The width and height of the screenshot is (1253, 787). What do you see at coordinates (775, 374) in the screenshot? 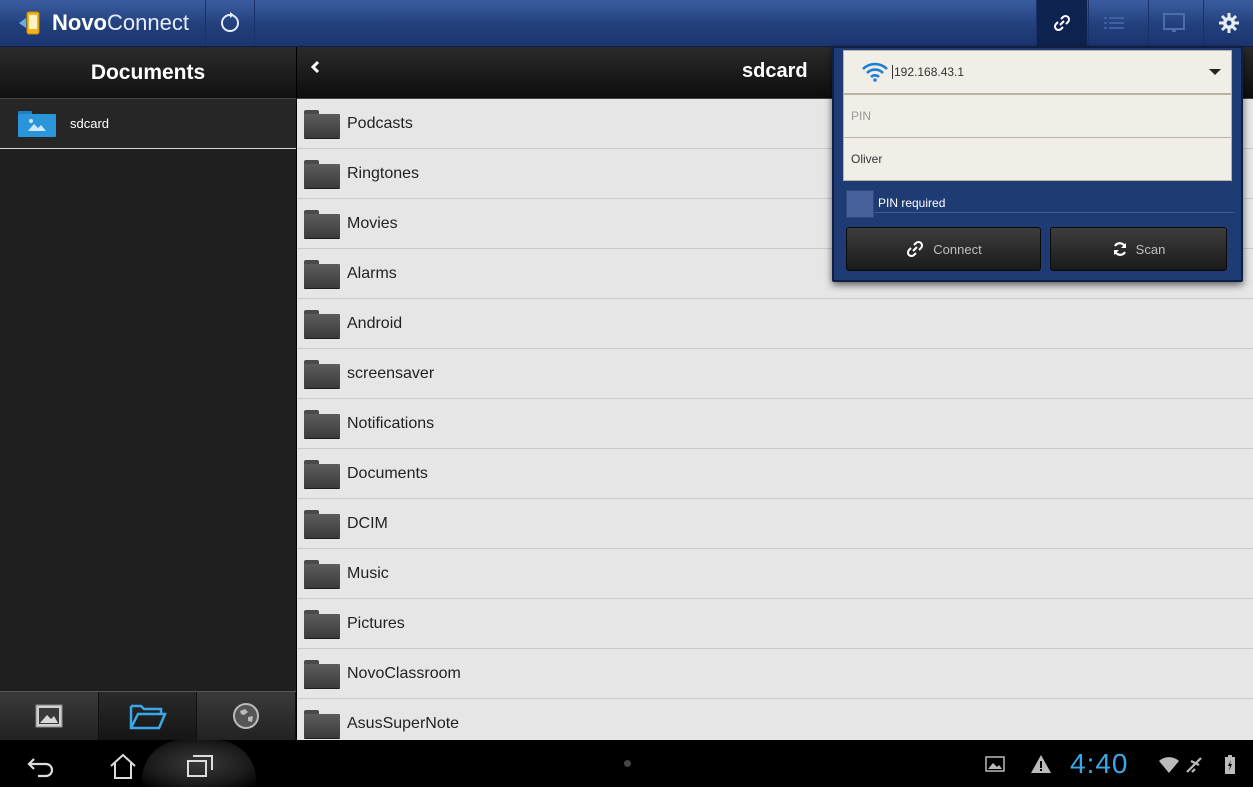
I see `folder-row: screensaver` at bounding box center [775, 374].